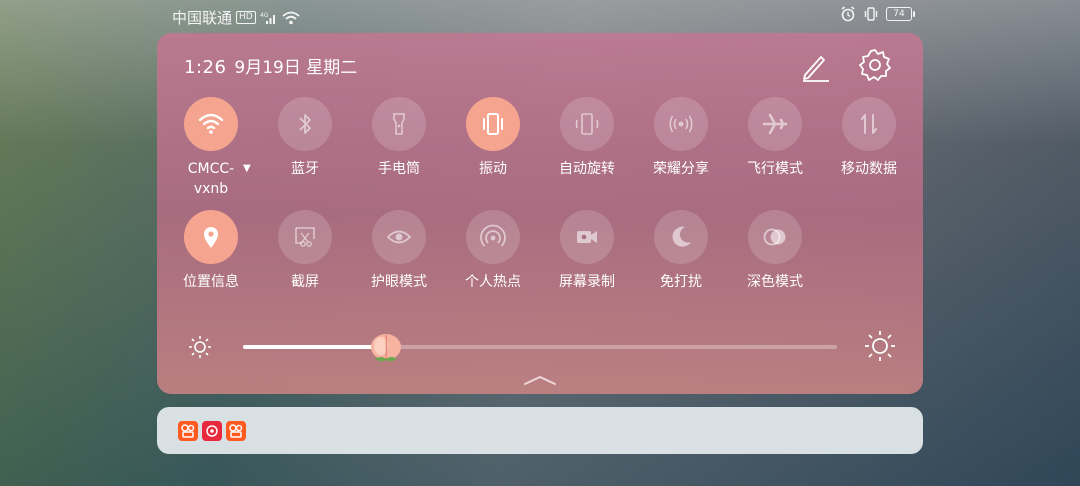  What do you see at coordinates (775, 265) in the screenshot?
I see `toggle-tile: 深色模式` at bounding box center [775, 265].